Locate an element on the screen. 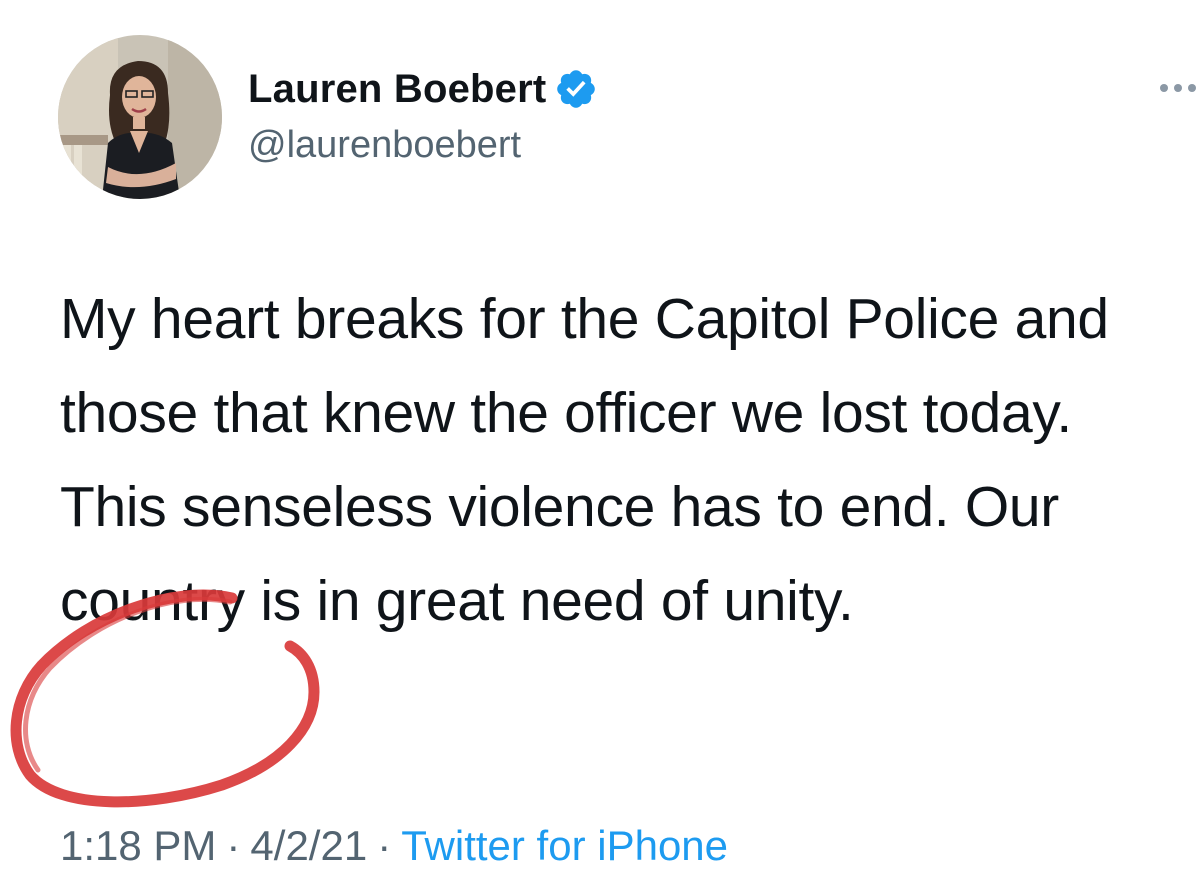 This screenshot has height=879, width=1200. verified-badge-icon is located at coordinates (576, 89).